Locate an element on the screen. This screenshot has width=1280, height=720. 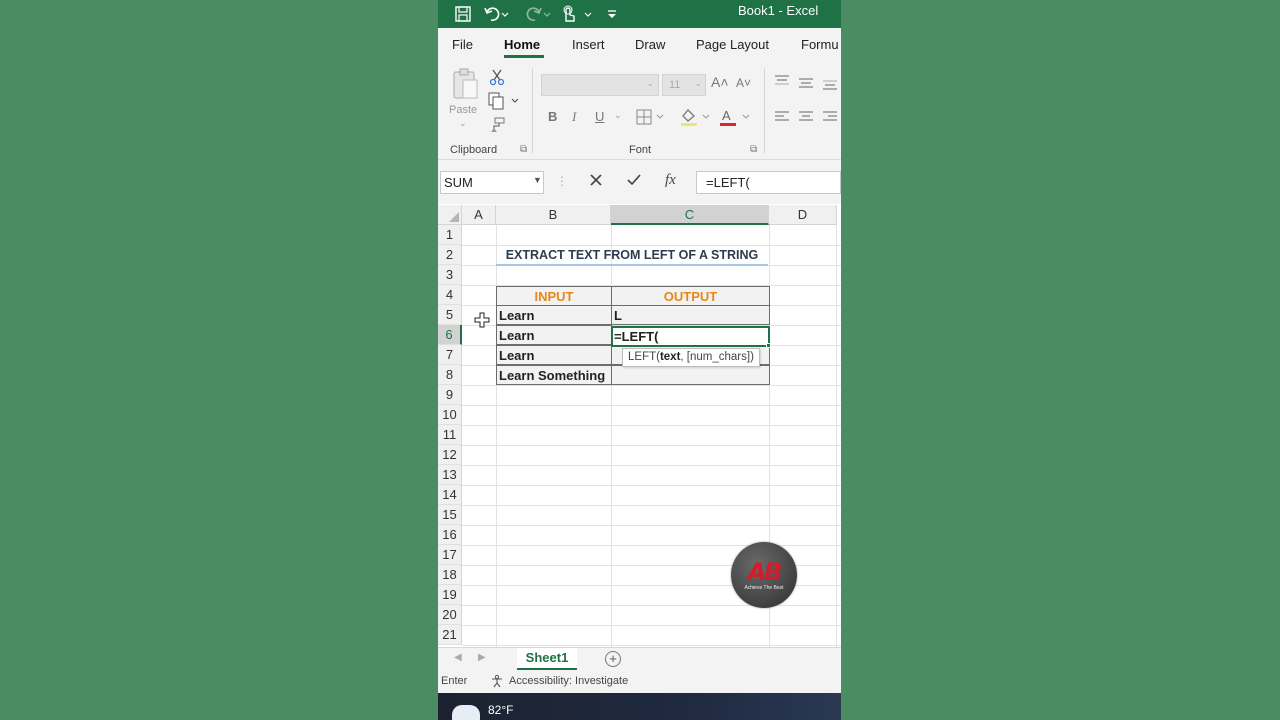
active-cell-c6: =LEFT( is located at coordinates (690, 336).